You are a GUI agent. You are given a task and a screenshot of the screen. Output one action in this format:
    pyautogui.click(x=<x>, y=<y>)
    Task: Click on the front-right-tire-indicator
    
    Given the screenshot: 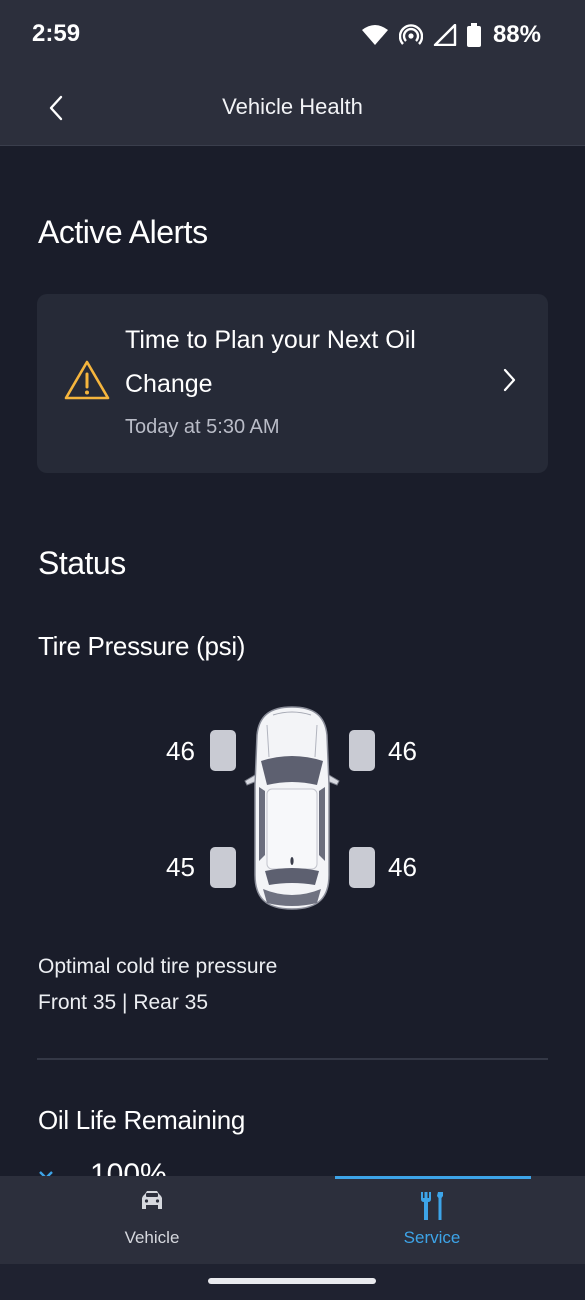 What is the action you would take?
    pyautogui.click(x=362, y=750)
    